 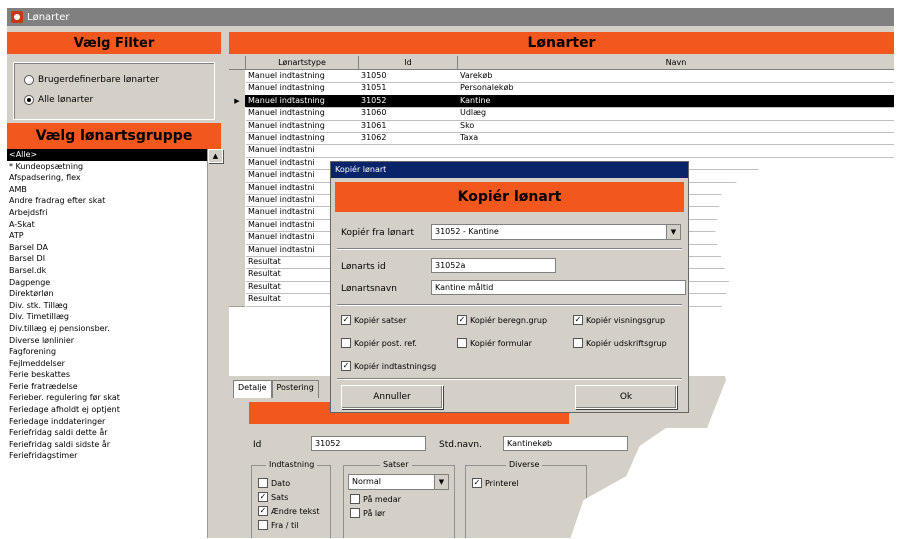 I want to click on cancel-button: Annuller, so click(x=392, y=397).